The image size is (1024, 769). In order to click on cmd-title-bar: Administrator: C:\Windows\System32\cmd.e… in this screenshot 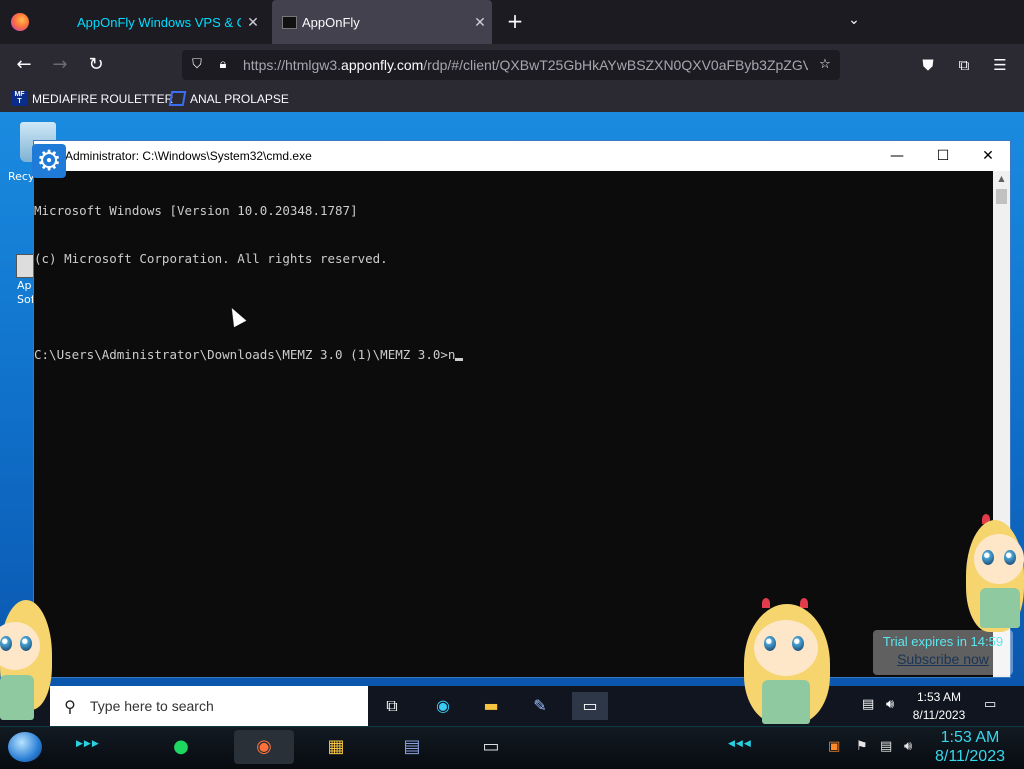, I will do `click(522, 156)`.